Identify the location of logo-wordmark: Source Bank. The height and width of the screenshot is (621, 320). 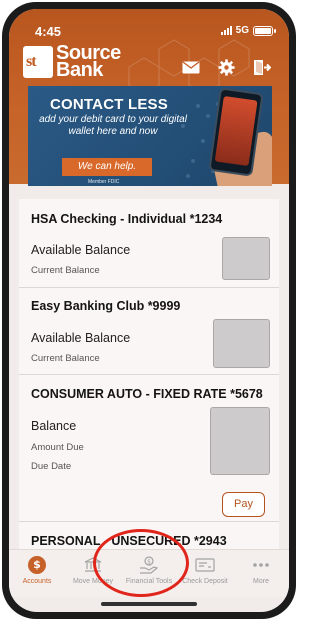
(88, 61).